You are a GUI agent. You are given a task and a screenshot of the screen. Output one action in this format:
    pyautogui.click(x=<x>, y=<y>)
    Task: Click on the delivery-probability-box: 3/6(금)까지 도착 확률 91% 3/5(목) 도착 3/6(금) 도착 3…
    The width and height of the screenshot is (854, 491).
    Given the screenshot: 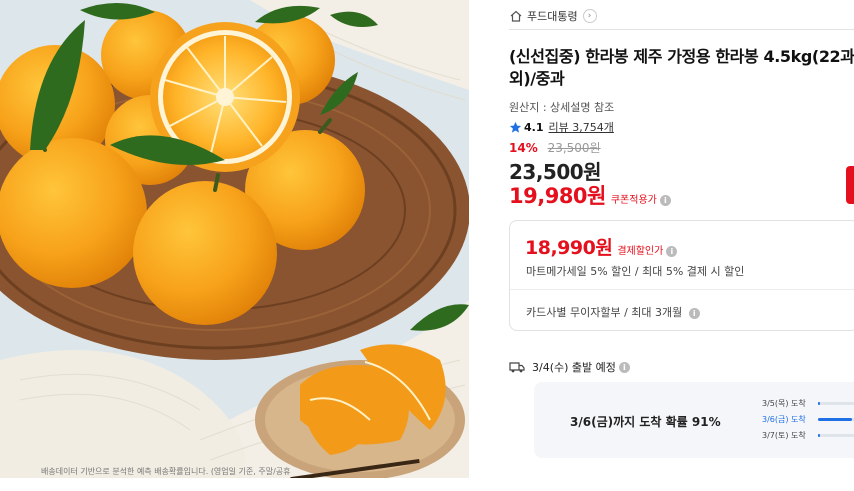 What is the action you would take?
    pyautogui.click(x=694, y=420)
    